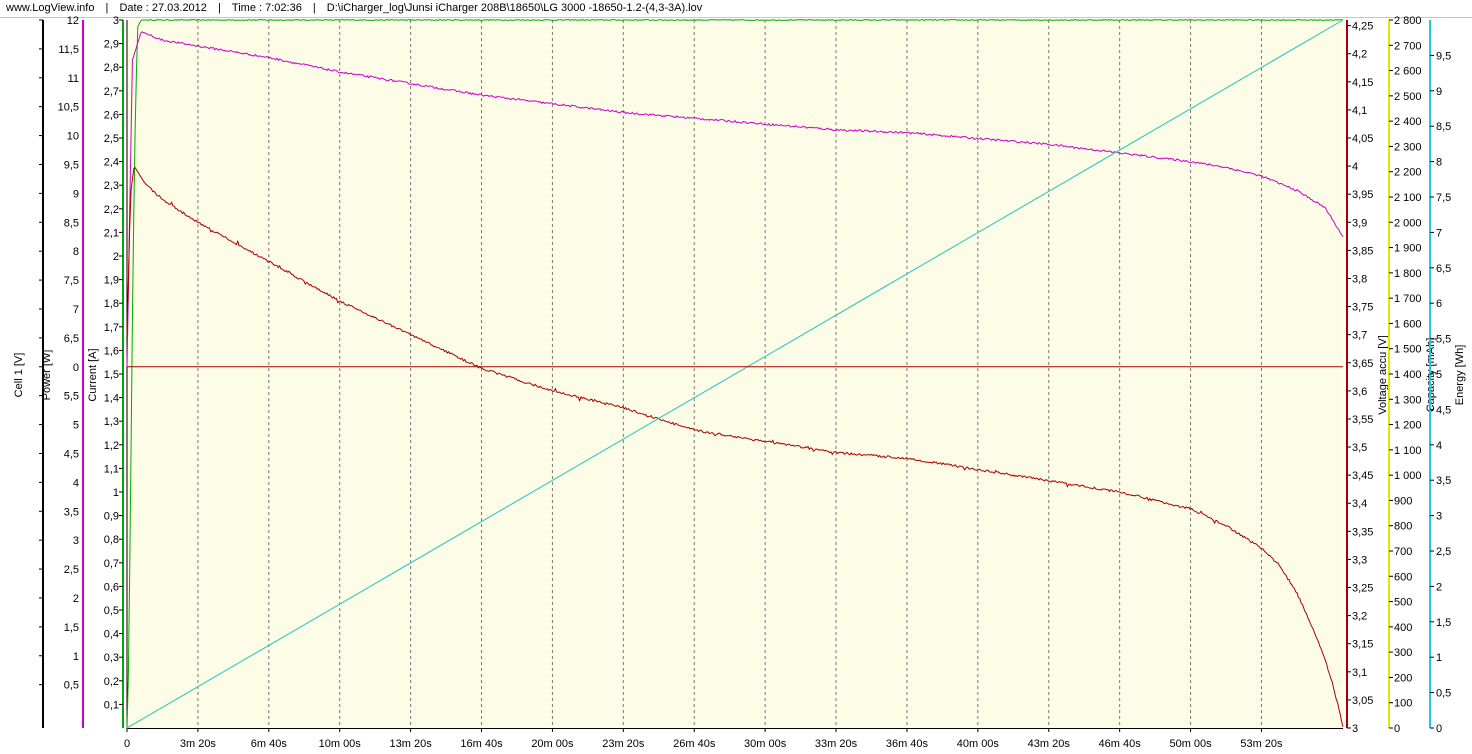 The width and height of the screenshot is (1472, 754). I want to click on x-tick-label: 36m 40s, so click(907, 744).